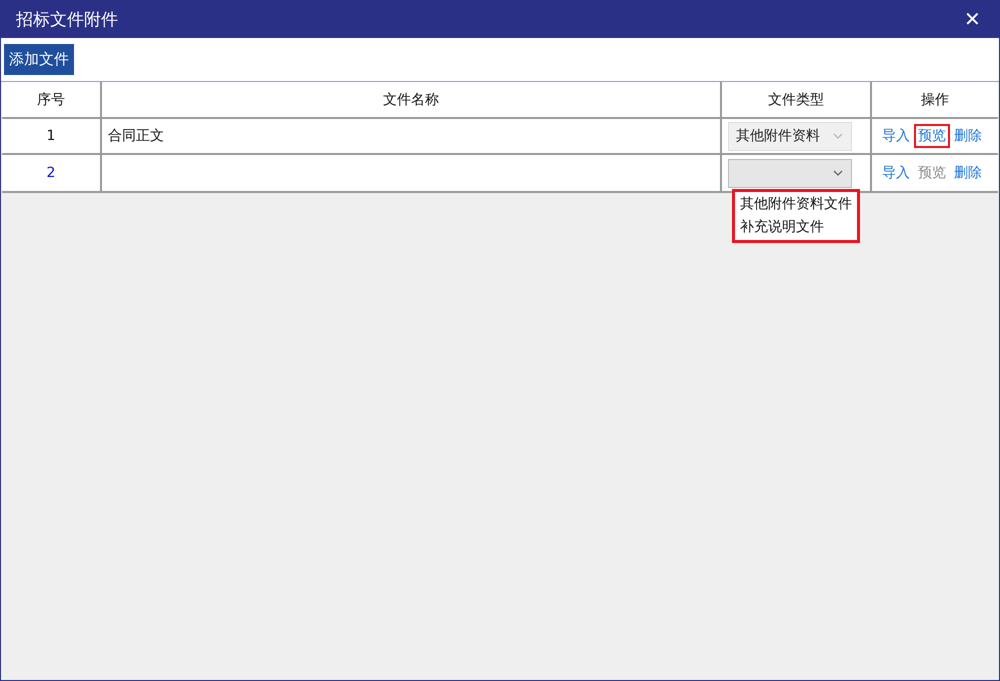  I want to click on row-number: 1, so click(51, 136).